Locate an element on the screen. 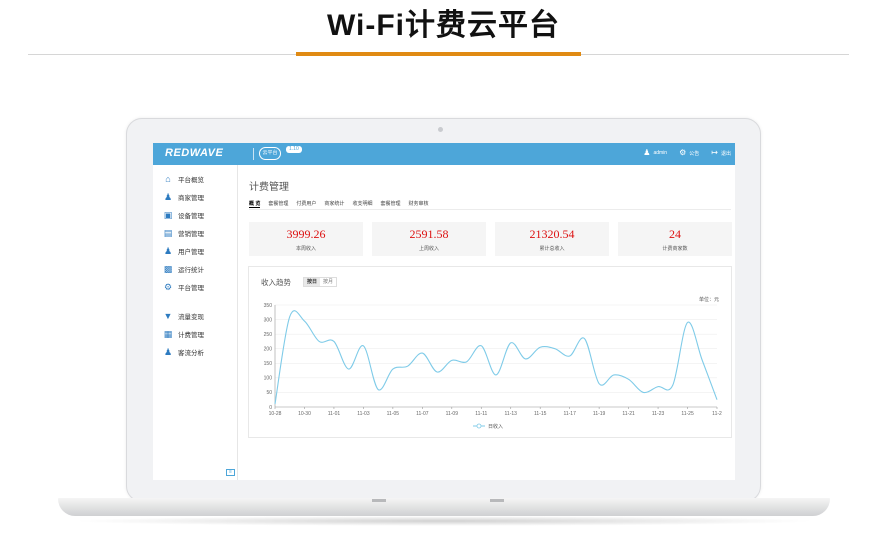  sidebar-item-merchants: ♟ 商家管理 is located at coordinates (183, 197).